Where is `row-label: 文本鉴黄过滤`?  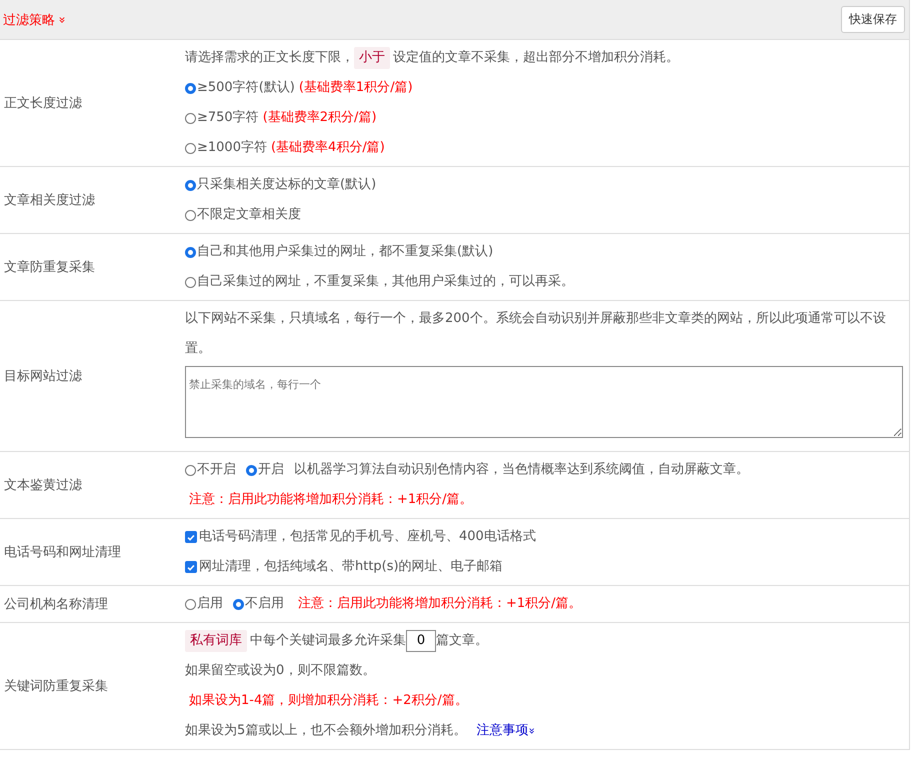
row-label: 文本鉴黄过滤 is located at coordinates (43, 485).